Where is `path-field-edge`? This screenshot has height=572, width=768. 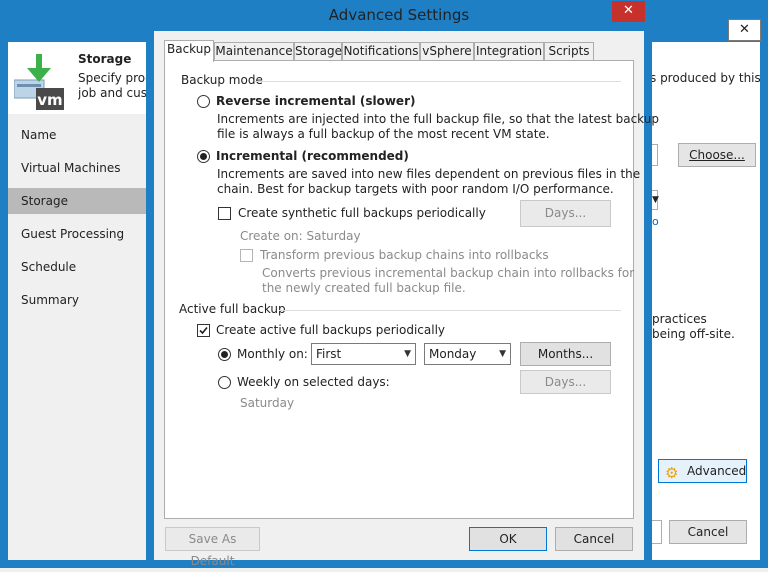 path-field-edge is located at coordinates (655, 155).